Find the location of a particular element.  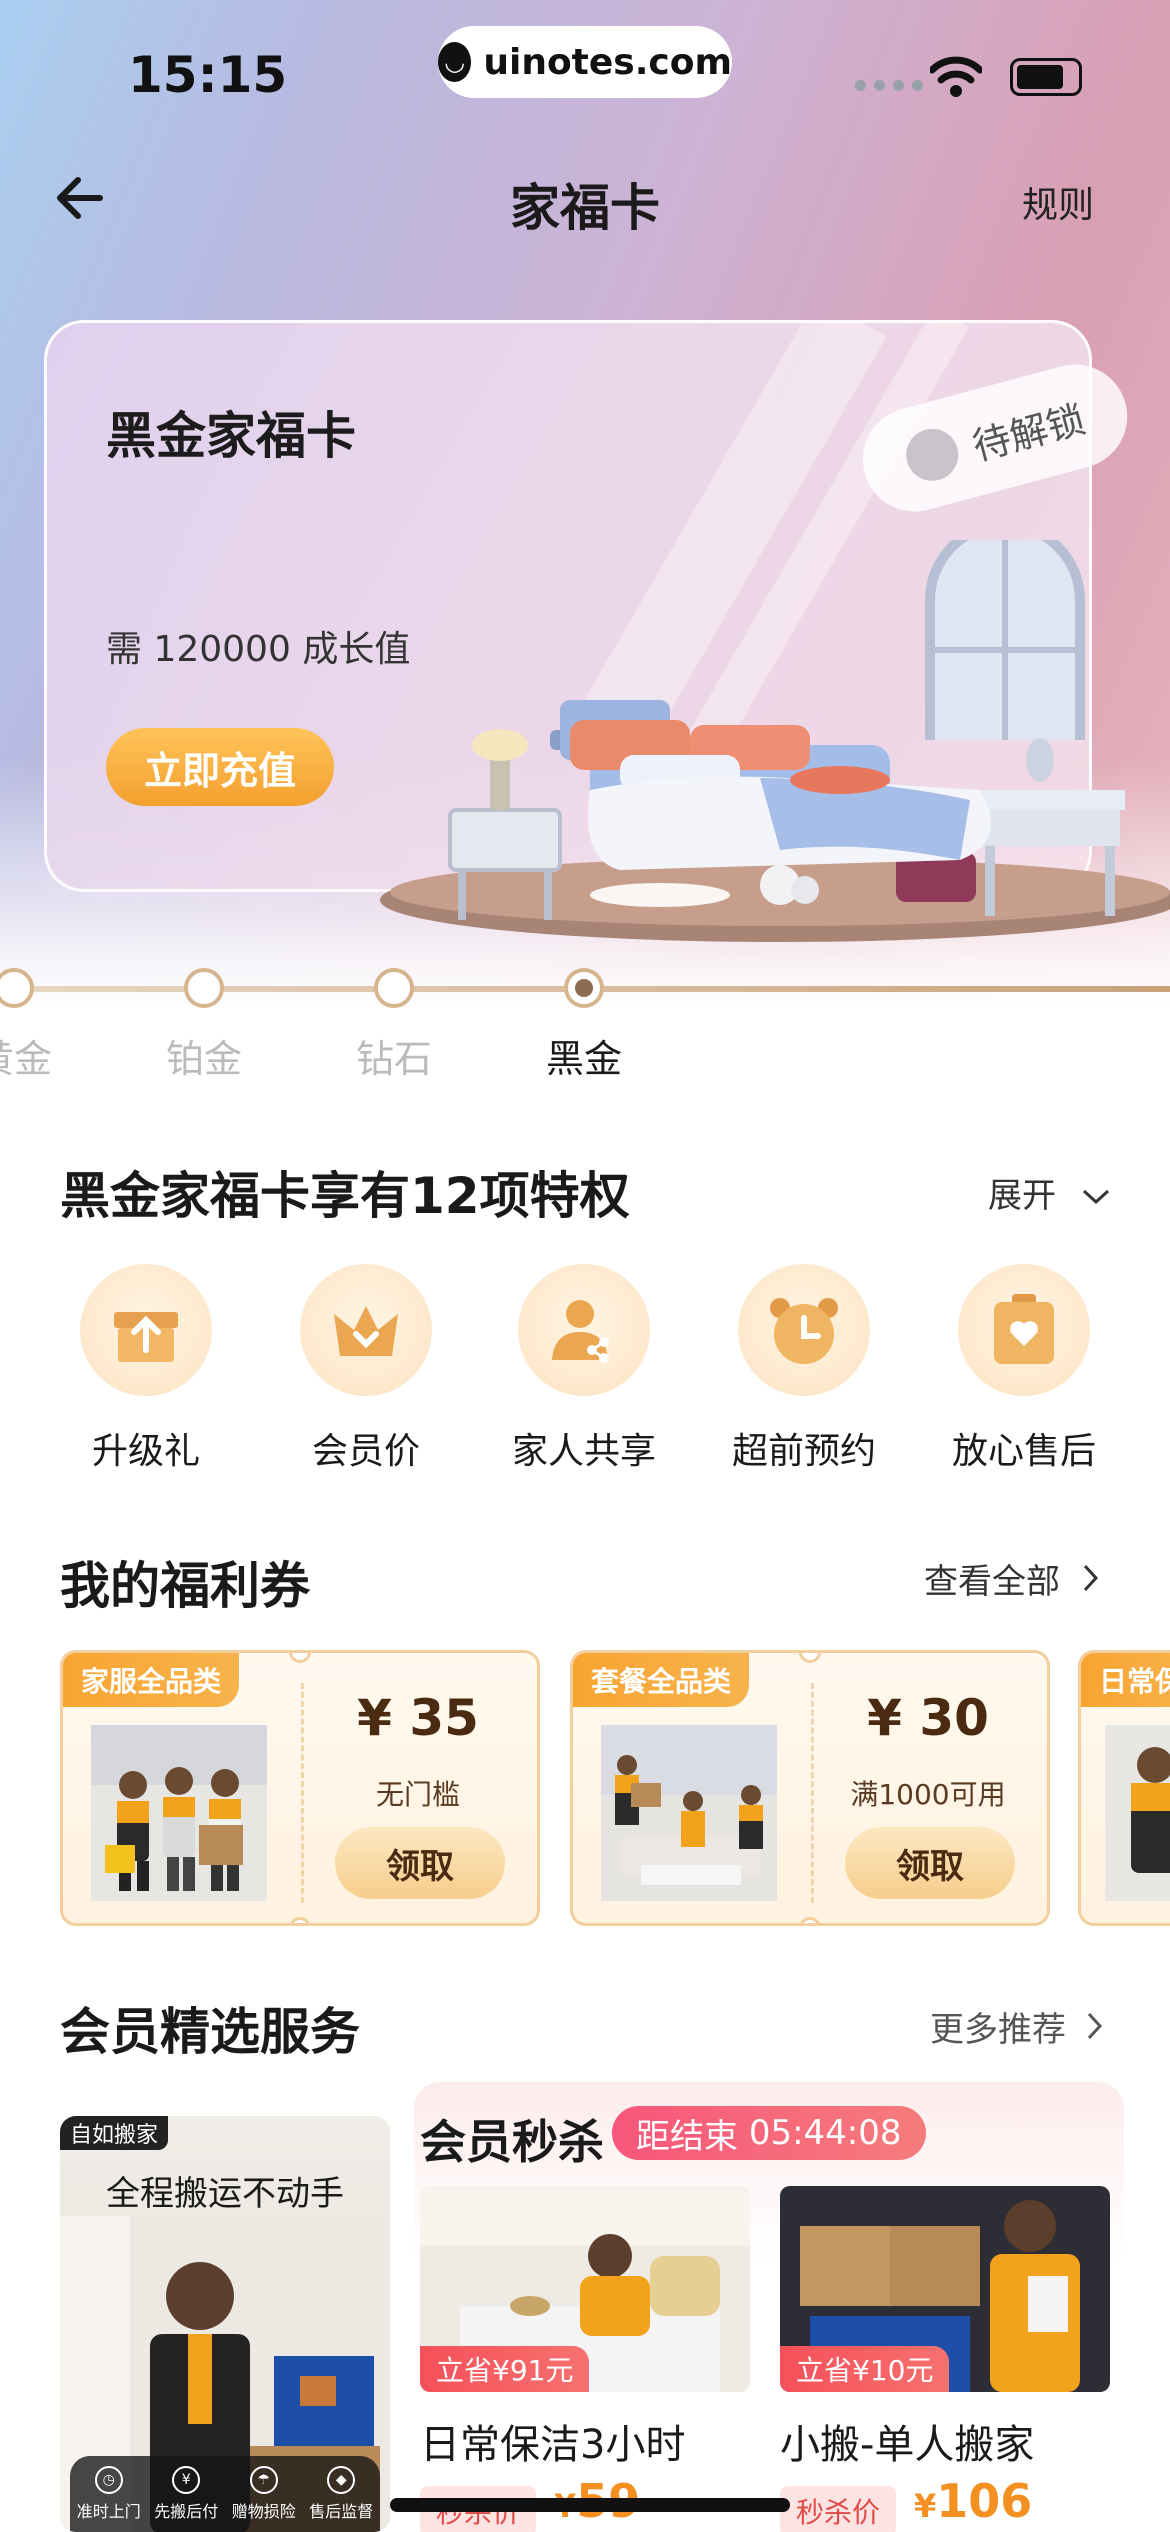

privilege-label-early-booking: 超前预约 is located at coordinates (803, 1451).